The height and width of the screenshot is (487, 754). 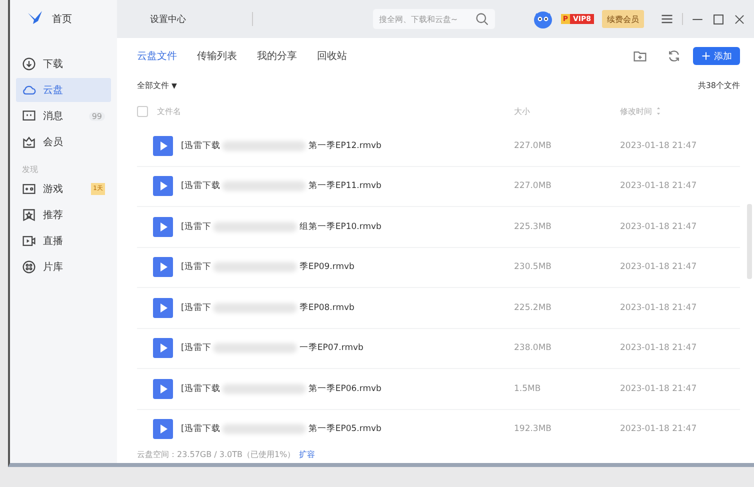 I want to click on maximize-icon, so click(x=718, y=19).